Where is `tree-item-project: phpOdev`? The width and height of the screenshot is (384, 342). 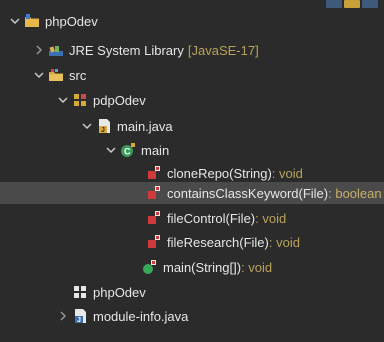
tree-item-project: phpOdev is located at coordinates (192, 21).